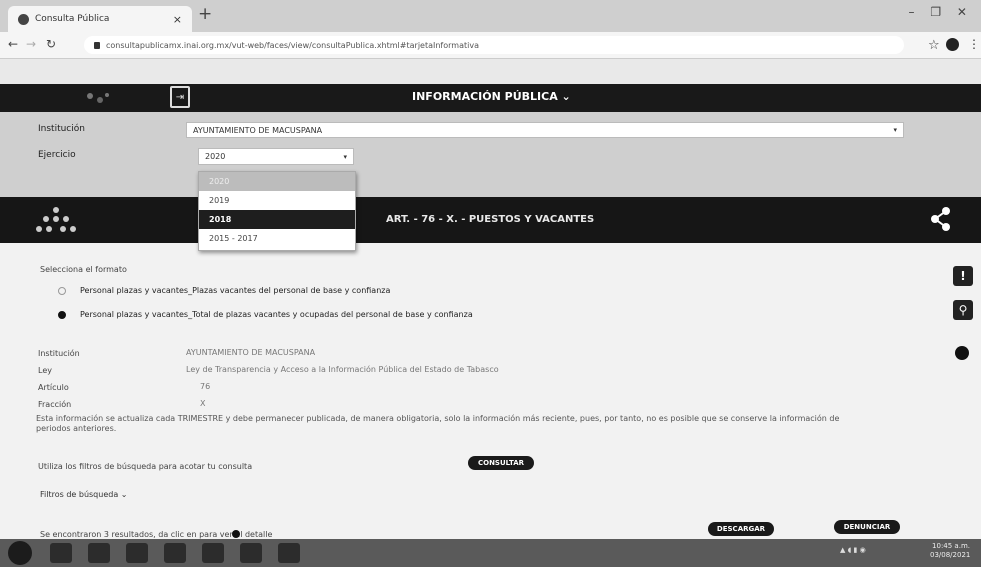 The image size is (981, 567). I want to click on institucion-select: AYUNTAMIENTO DE MACUSPANA ▾, so click(545, 130).